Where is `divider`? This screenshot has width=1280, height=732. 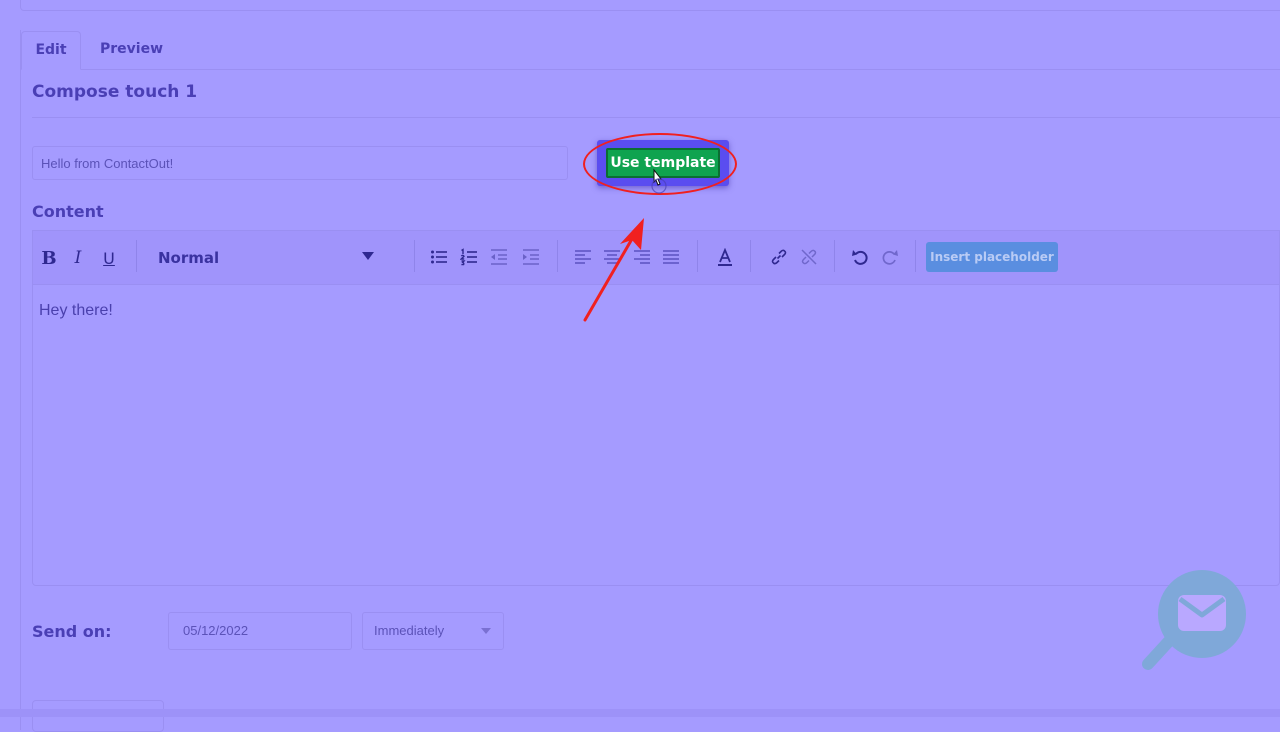
divider is located at coordinates (656, 117).